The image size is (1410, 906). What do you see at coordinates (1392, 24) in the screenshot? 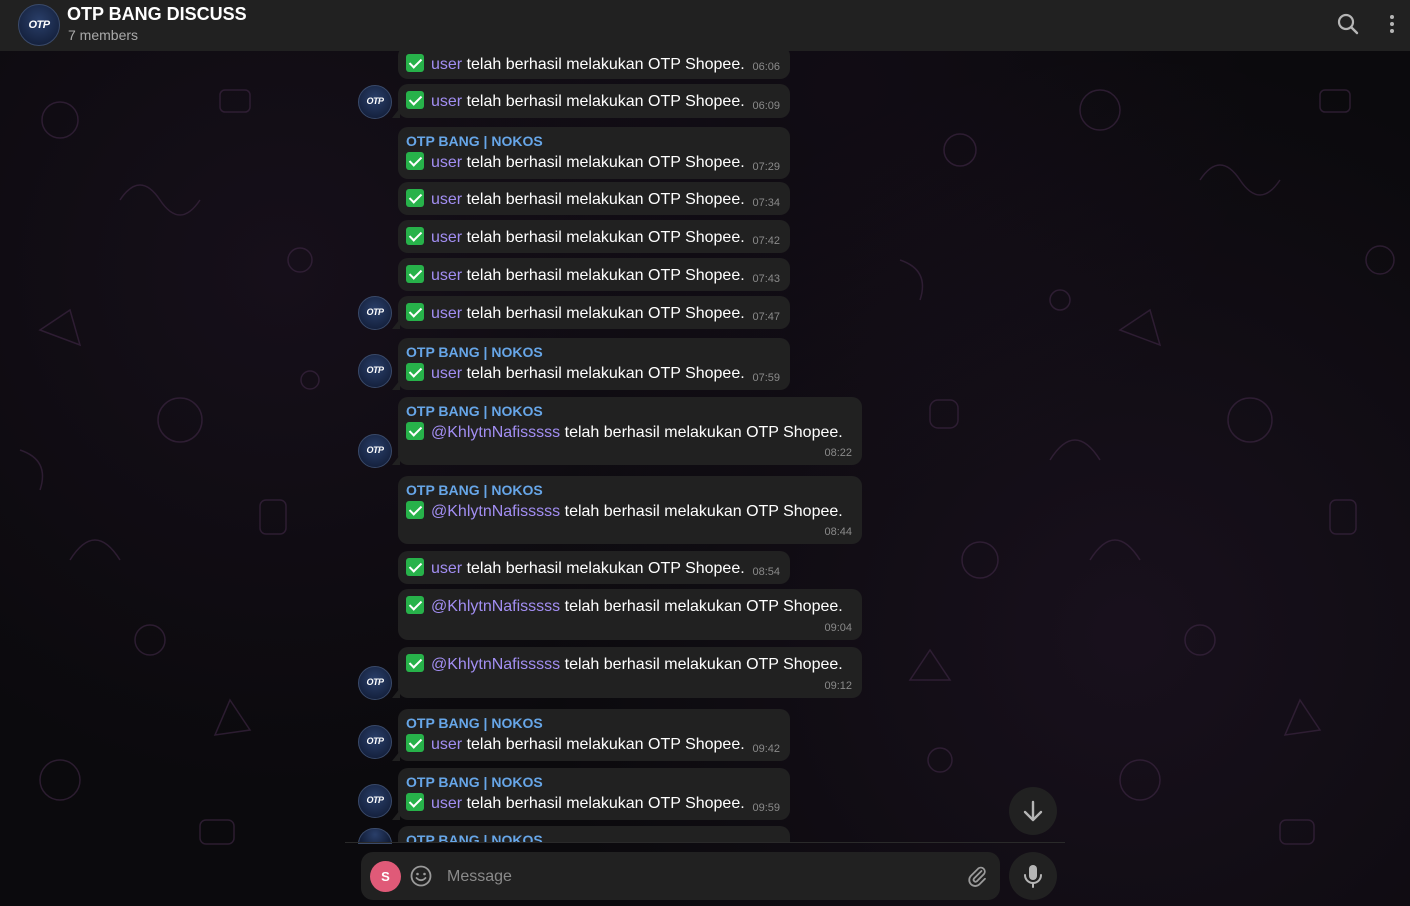
I see `more-vertical-icon` at bounding box center [1392, 24].